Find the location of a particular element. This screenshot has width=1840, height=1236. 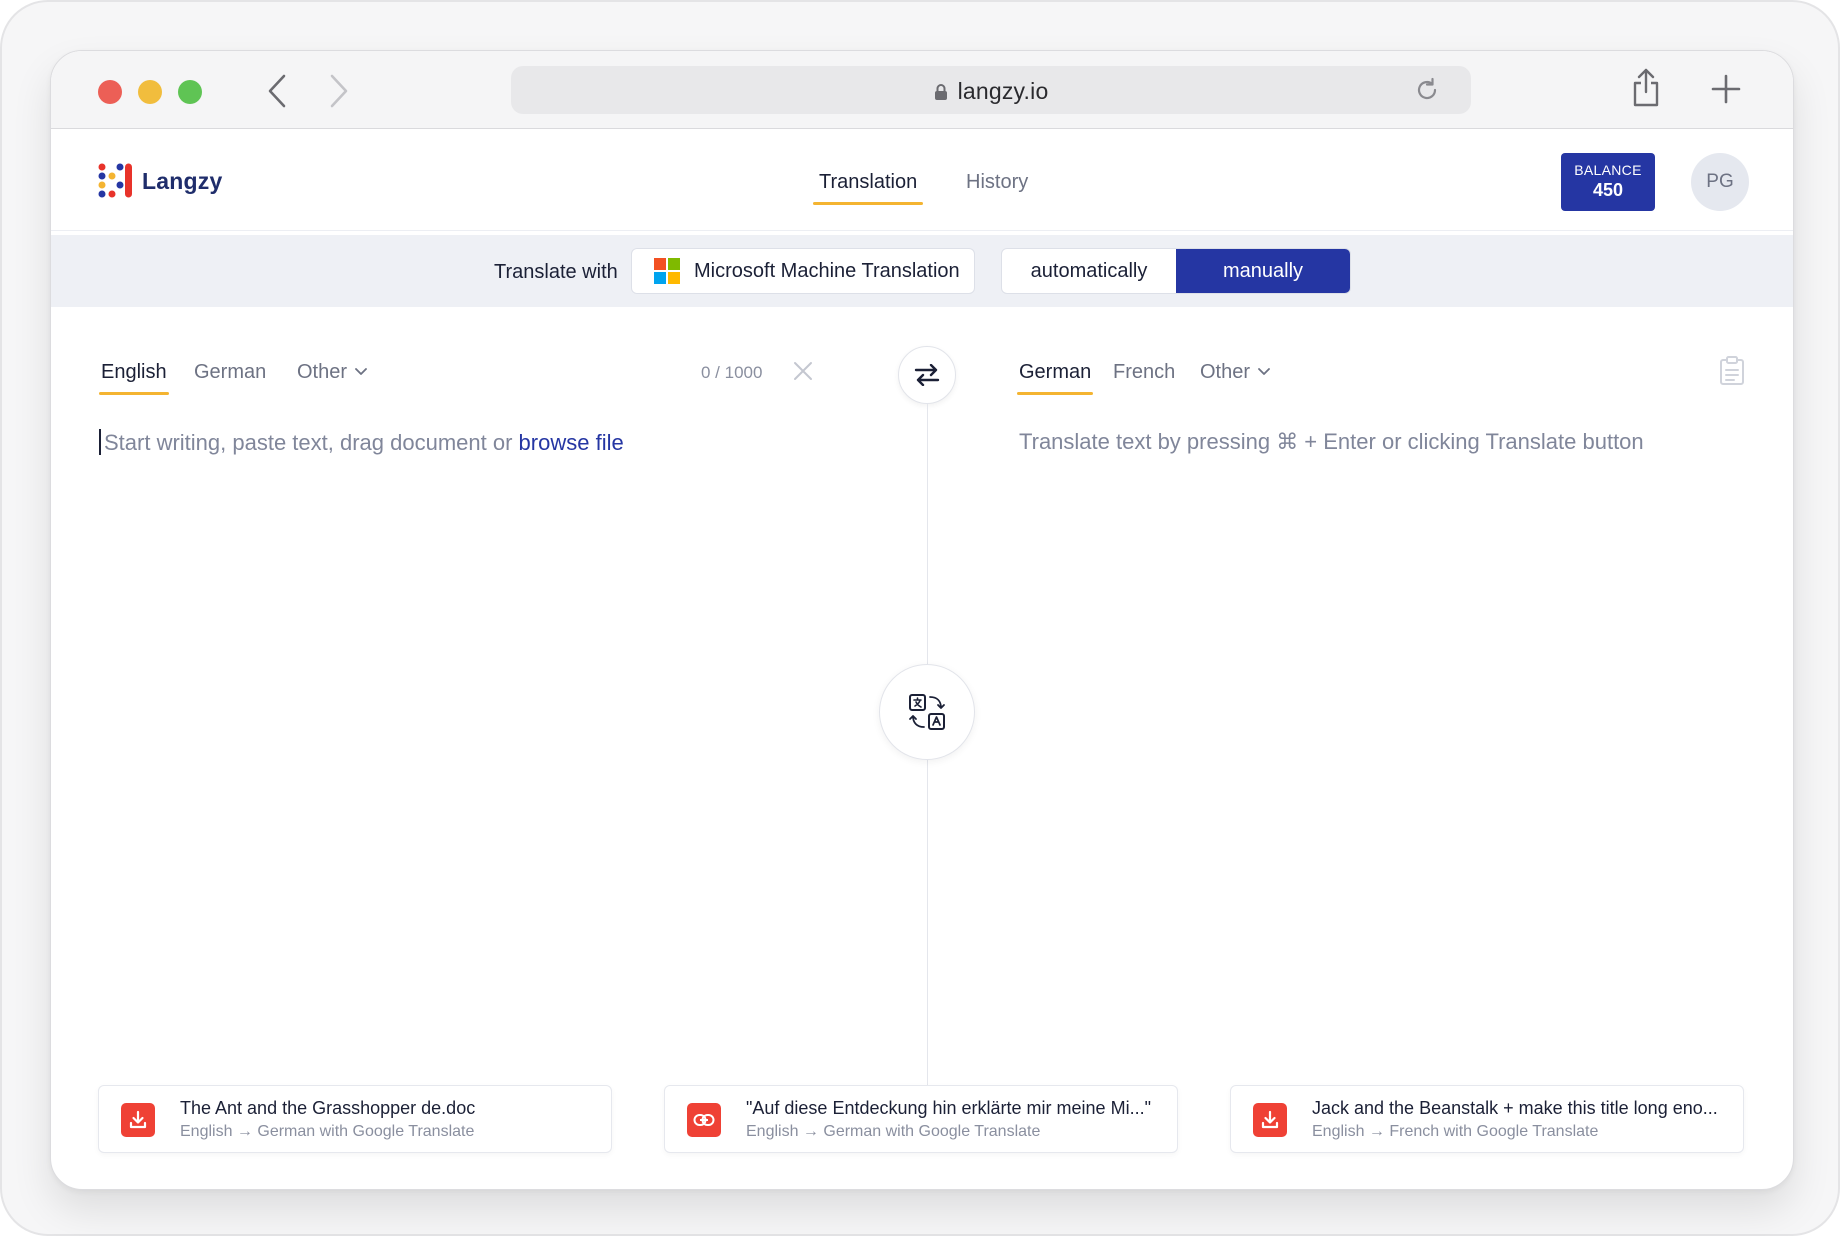

forward-button is located at coordinates (339, 91).